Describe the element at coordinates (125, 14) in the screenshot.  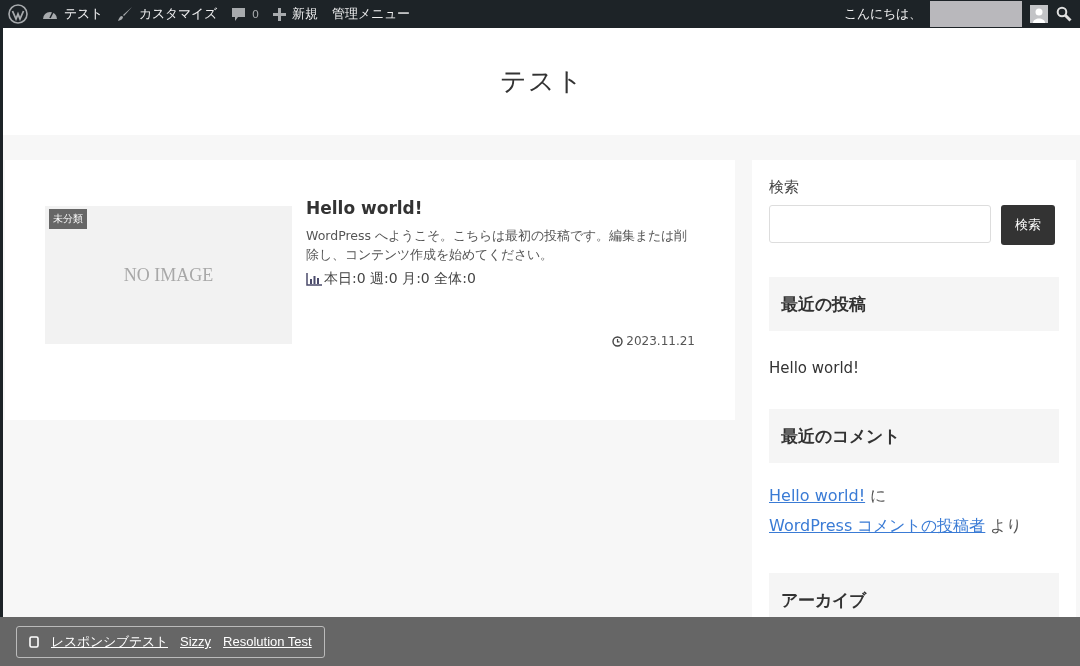
I see `brush-icon` at that location.